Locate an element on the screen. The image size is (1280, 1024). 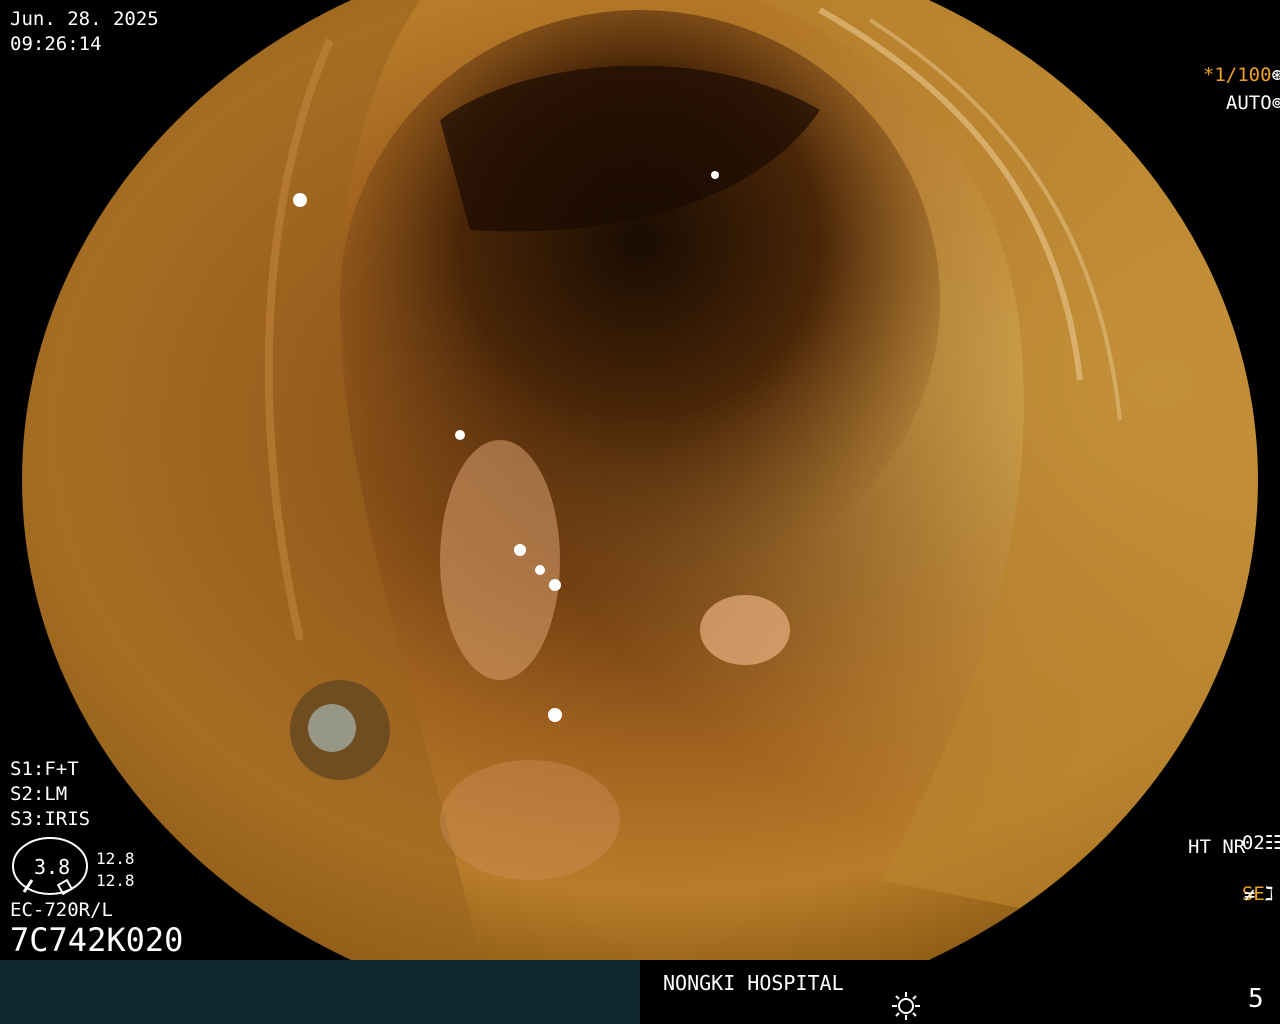
hospital-name: NONGKI HOSPITAL is located at coordinates (753, 983).